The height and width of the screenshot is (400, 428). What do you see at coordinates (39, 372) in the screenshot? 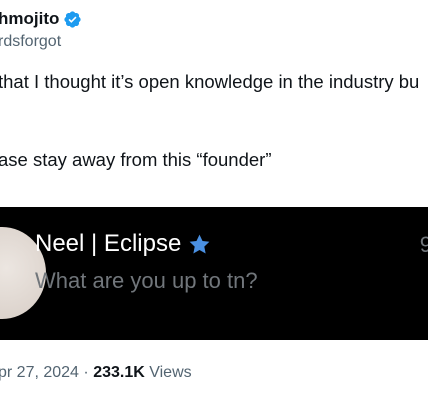
I see `tweet-date: pr 27, 2024` at bounding box center [39, 372].